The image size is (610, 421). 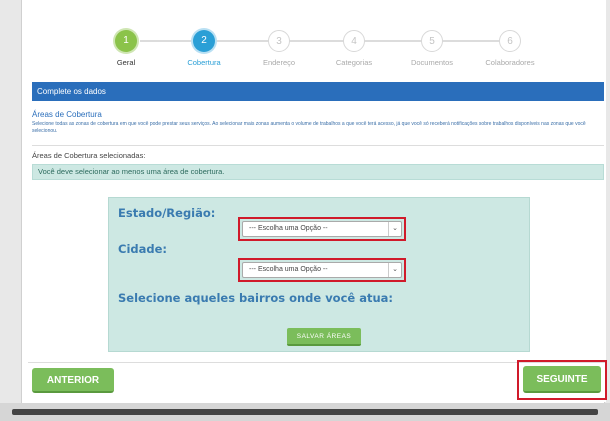 I want to click on selected-areas-label: Áreas de Cobertura selecionadas:, so click(x=89, y=155).